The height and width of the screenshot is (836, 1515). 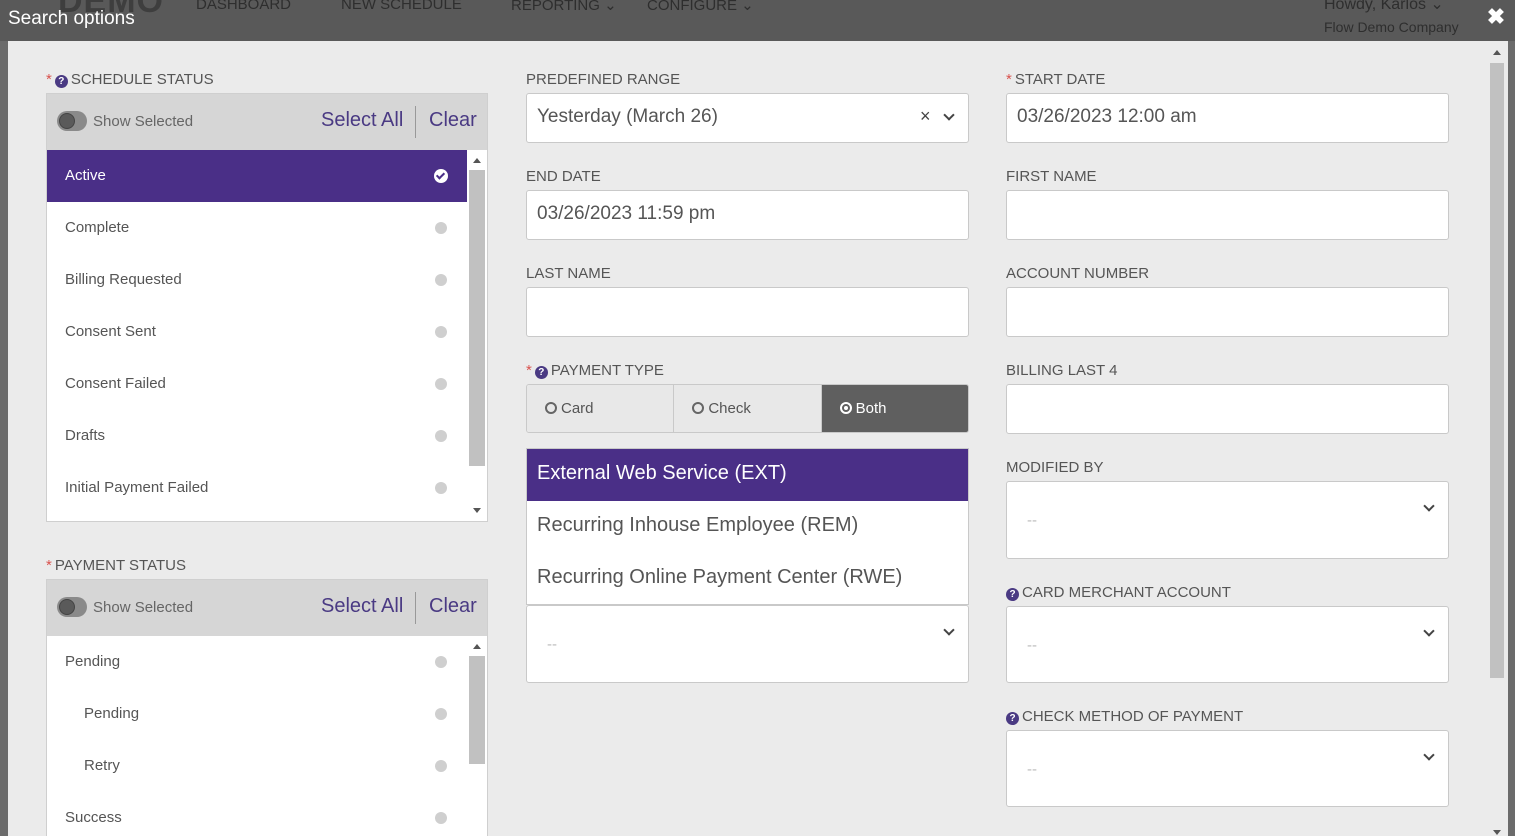 What do you see at coordinates (747, 118) in the screenshot?
I see `predefined-range-select: Yesterday (March 26) ×` at bounding box center [747, 118].